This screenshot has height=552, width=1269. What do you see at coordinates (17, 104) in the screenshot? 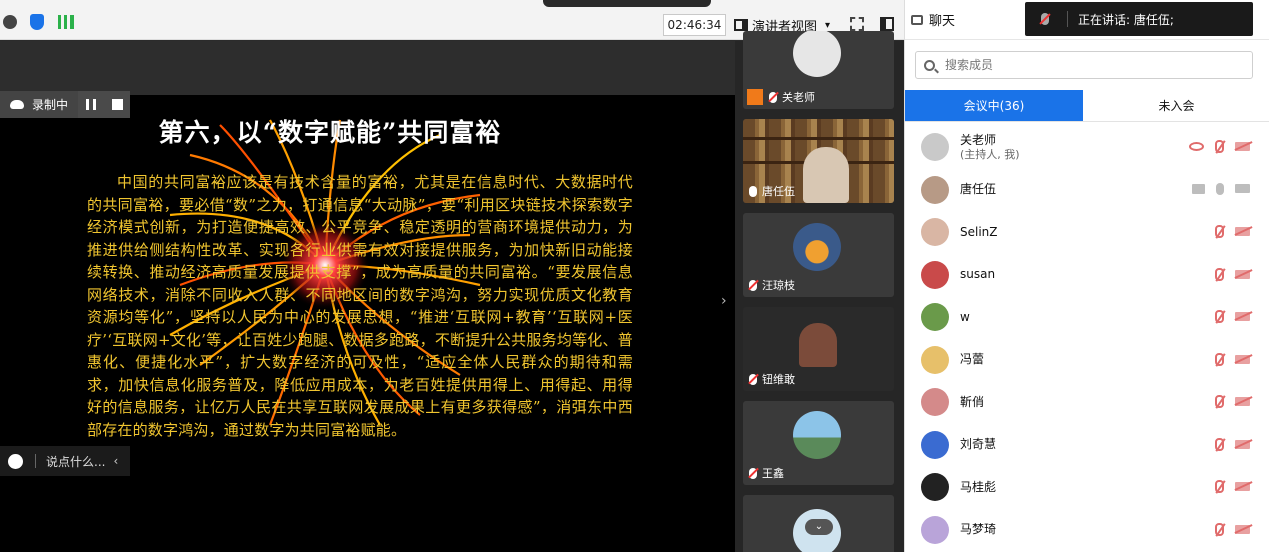
I see `cloud-icon` at bounding box center [17, 104].